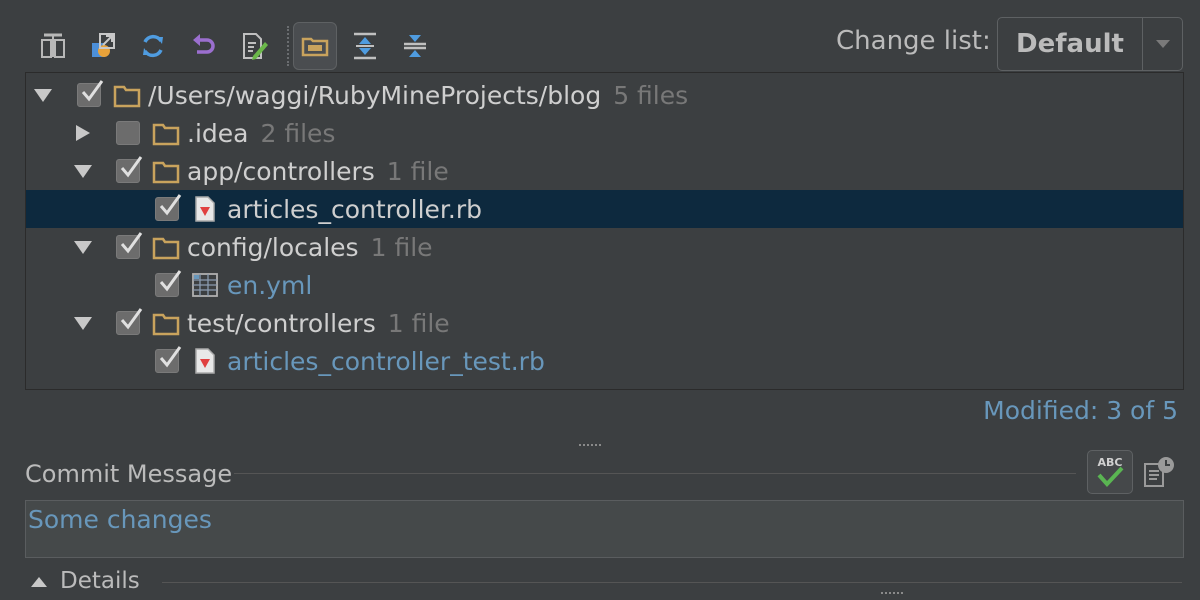 The height and width of the screenshot is (600, 1200). I want to click on move-to-changelist-icon, so click(103, 45).